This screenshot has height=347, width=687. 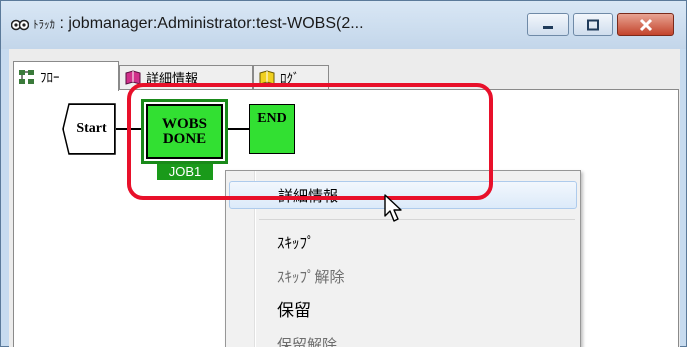 I want to click on close-button, so click(x=645, y=24).